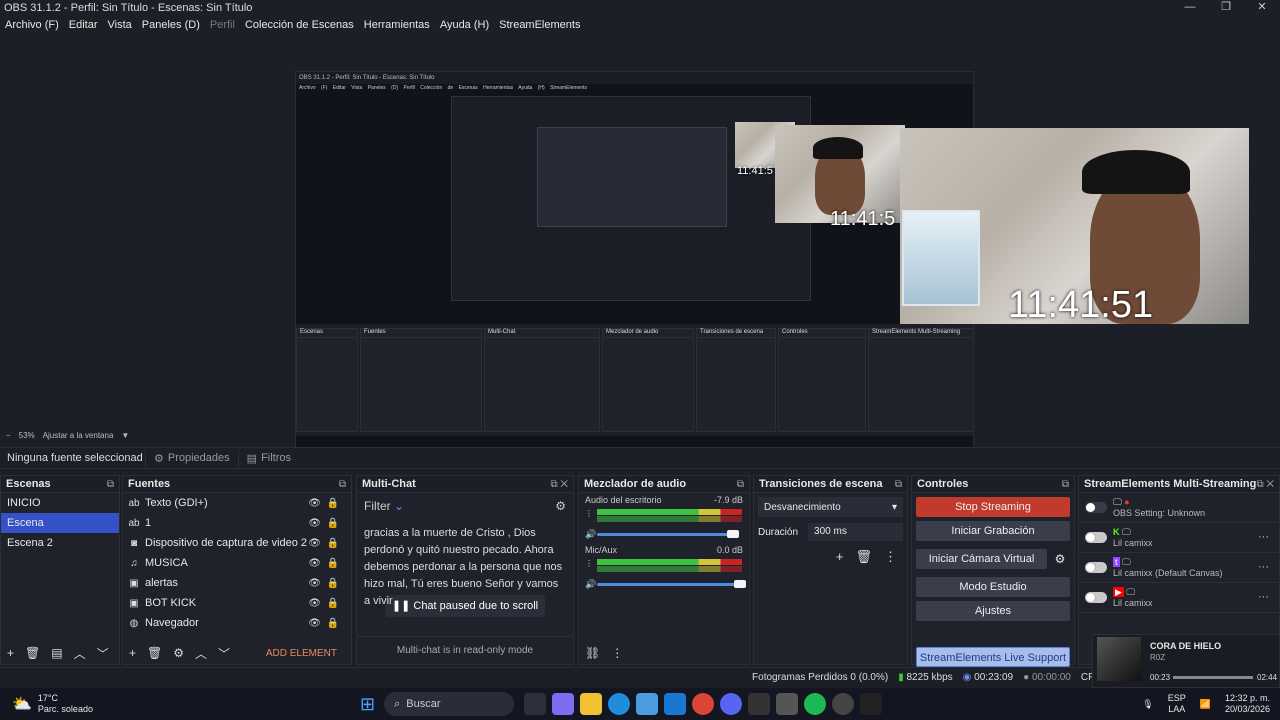  What do you see at coordinates (237, 563) in the screenshot?
I see `source-item: ♫ MUSICA 👁 🔒` at bounding box center [237, 563].